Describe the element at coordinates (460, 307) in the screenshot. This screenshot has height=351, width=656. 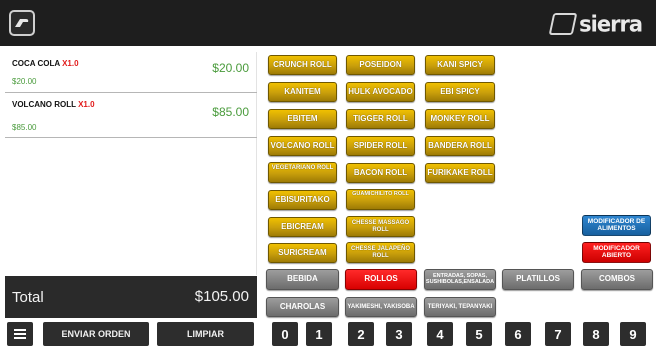
I see `category-tab-teriyaki: TERIYAKI, TEPANYAKI` at that location.